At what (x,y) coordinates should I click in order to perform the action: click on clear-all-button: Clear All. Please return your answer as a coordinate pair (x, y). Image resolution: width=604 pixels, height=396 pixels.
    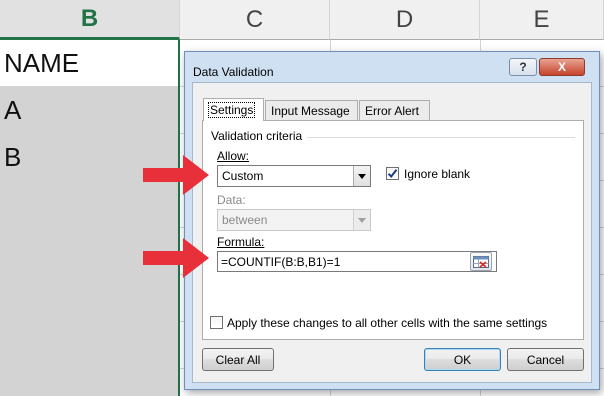
    Looking at the image, I should click on (238, 359).